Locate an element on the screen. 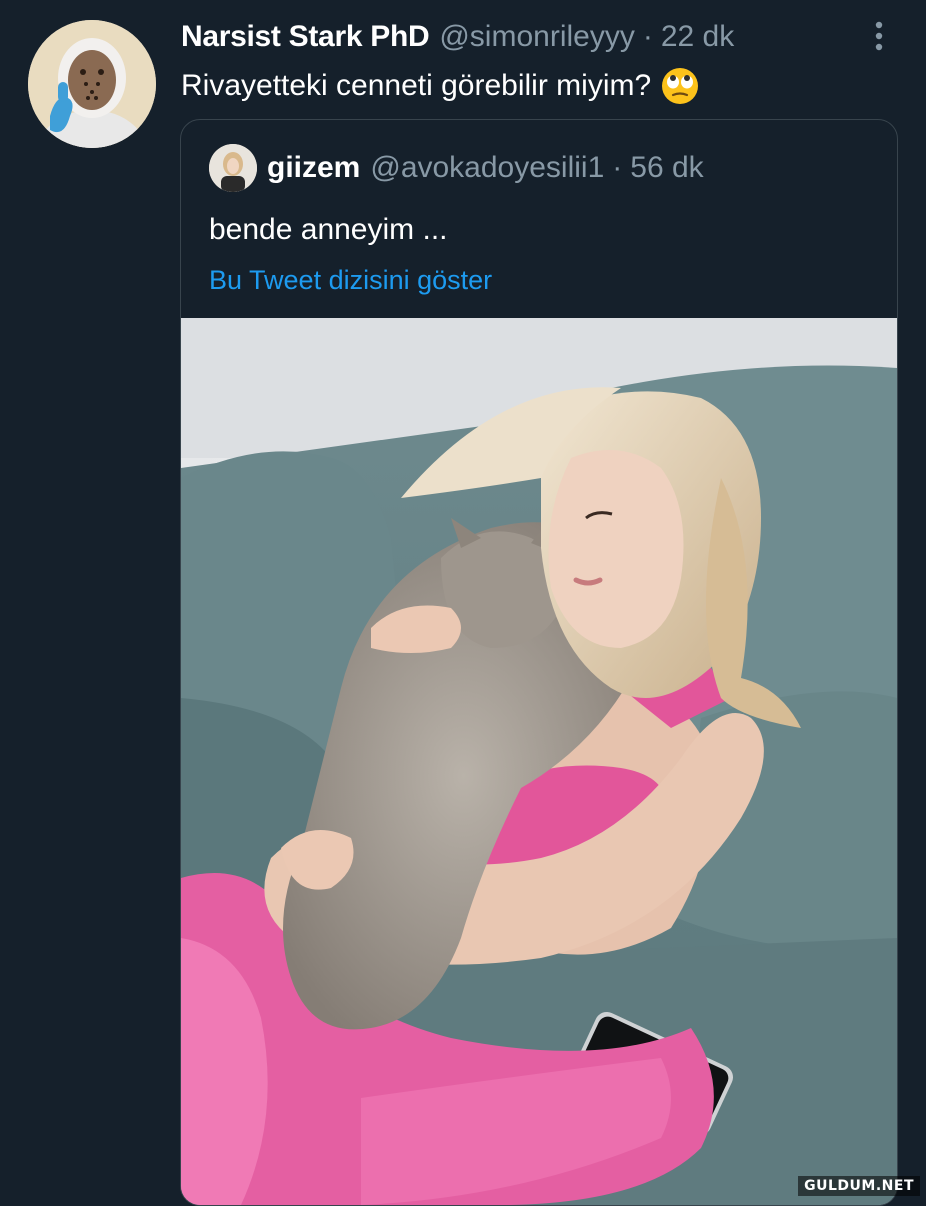  show-thread-link: Bu Tweet dizisini göster is located at coordinates (350, 280).